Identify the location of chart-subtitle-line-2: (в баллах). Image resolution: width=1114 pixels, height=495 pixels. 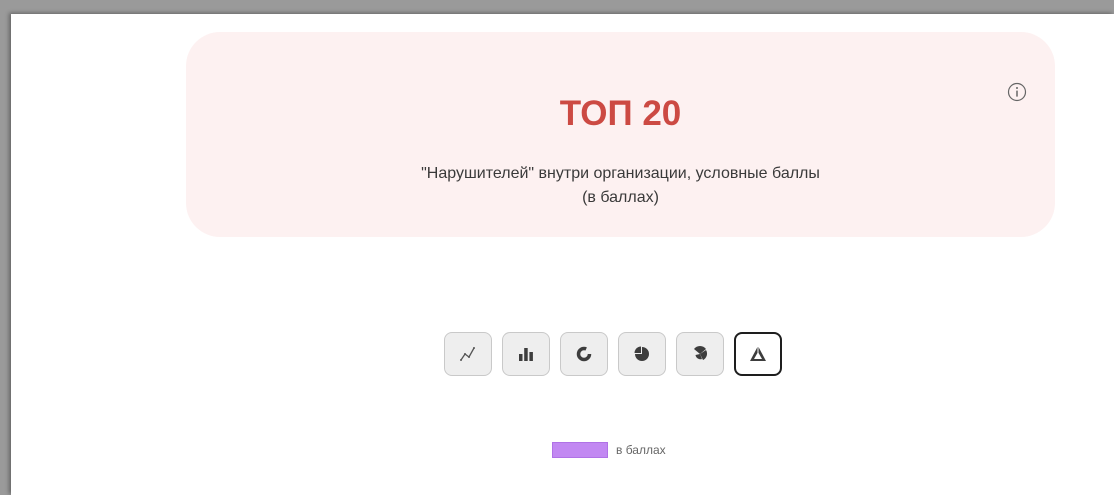
(620, 197).